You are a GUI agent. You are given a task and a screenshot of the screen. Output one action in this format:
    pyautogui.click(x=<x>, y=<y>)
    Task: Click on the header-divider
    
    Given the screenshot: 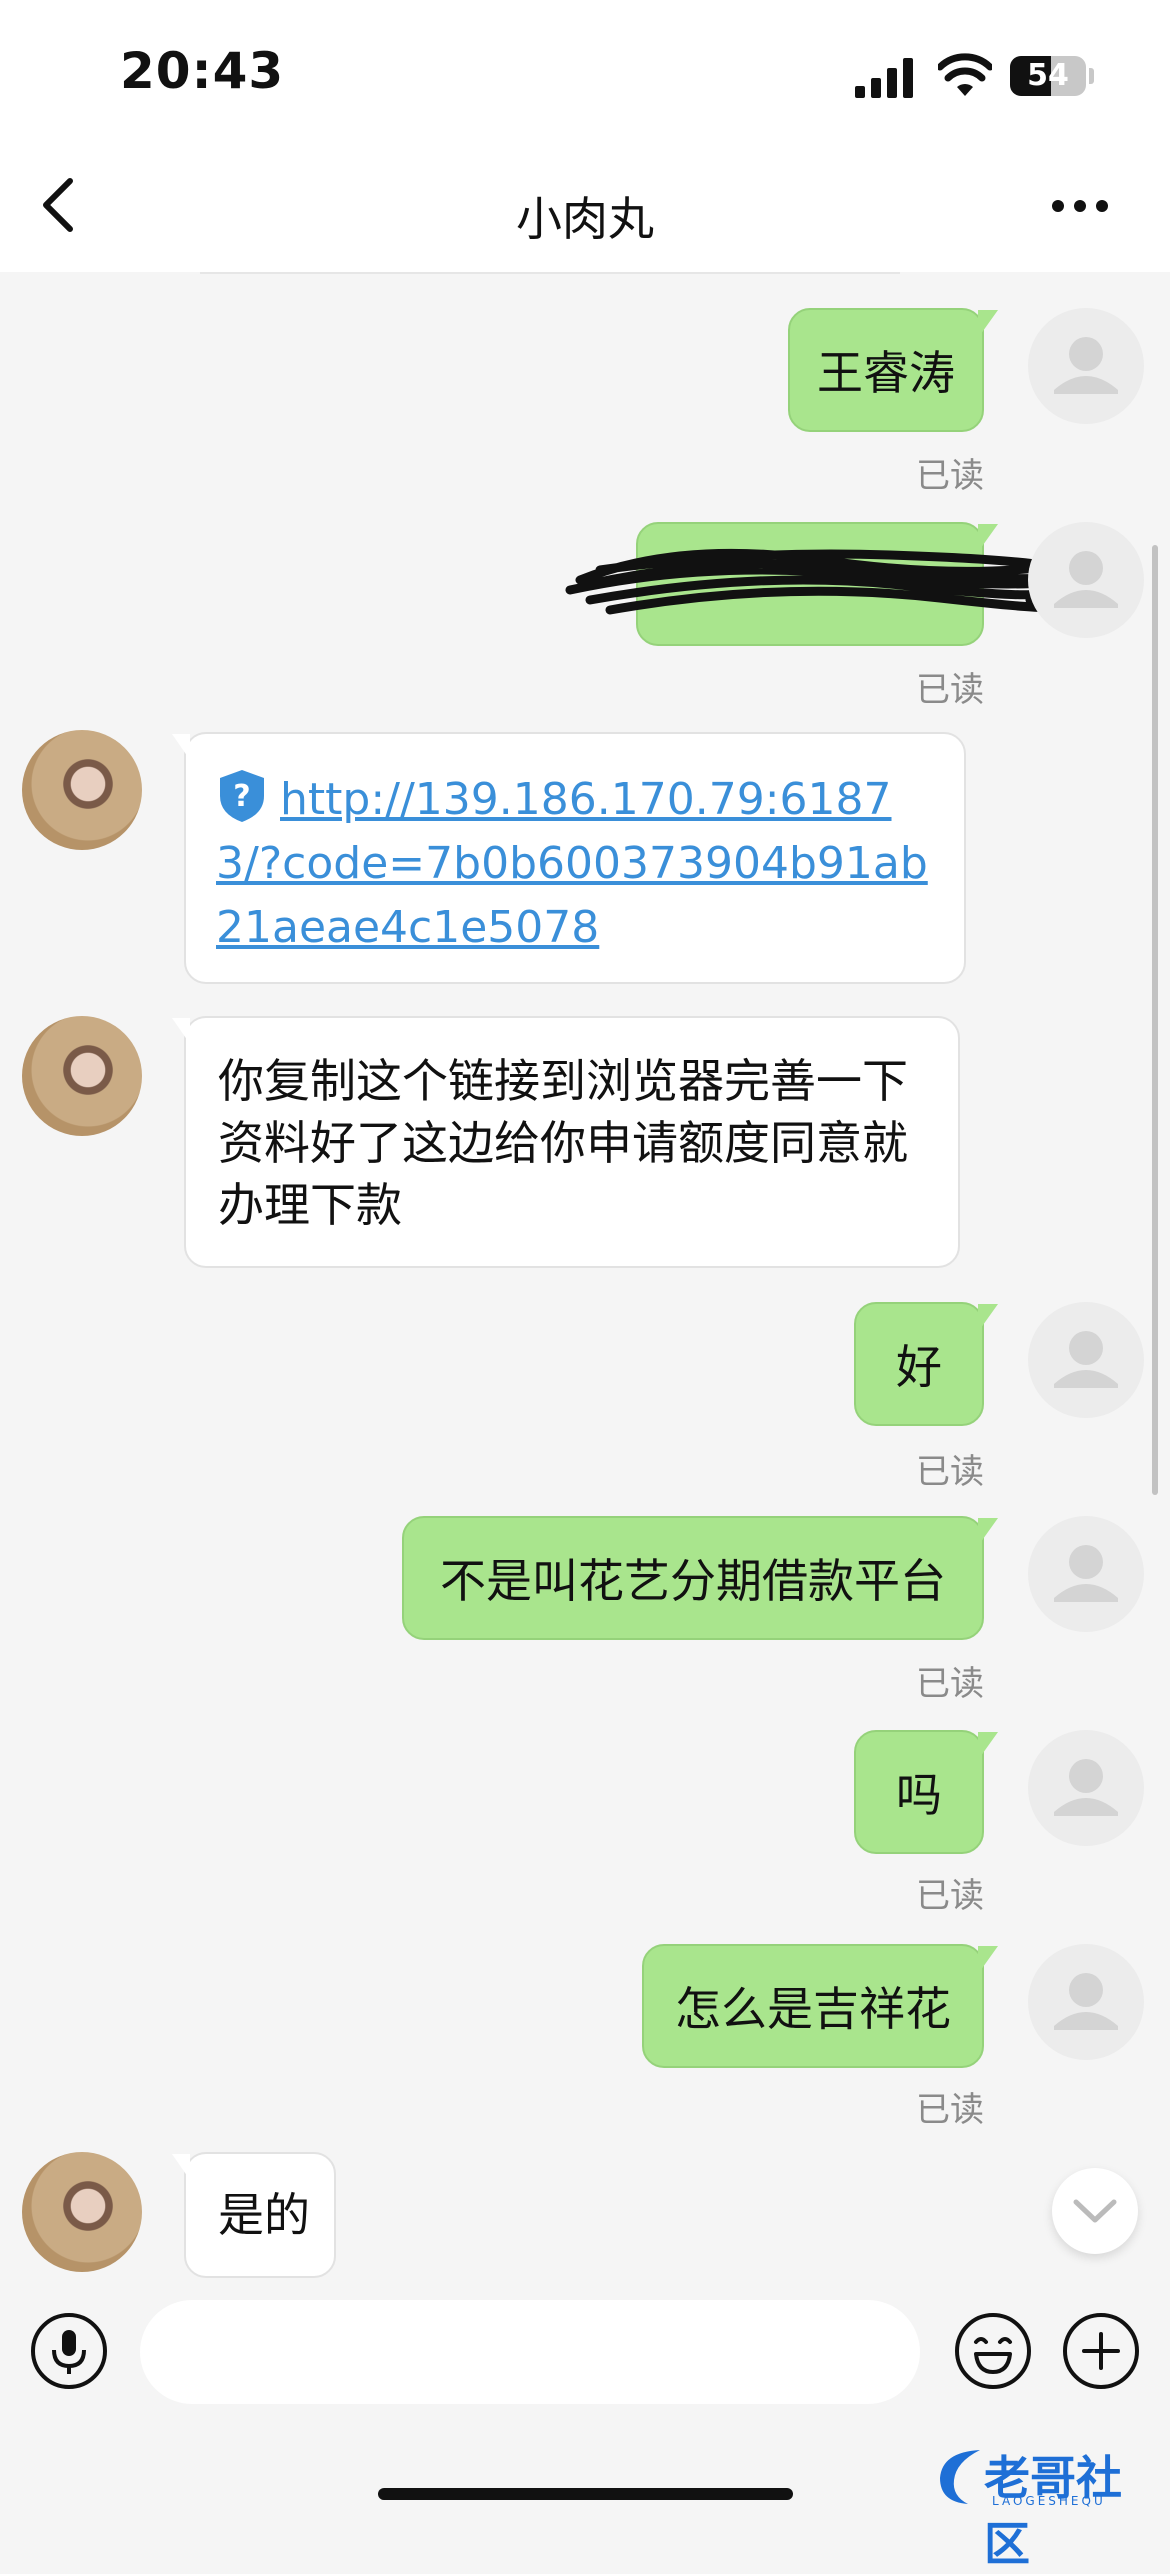 What is the action you would take?
    pyautogui.click(x=550, y=273)
    